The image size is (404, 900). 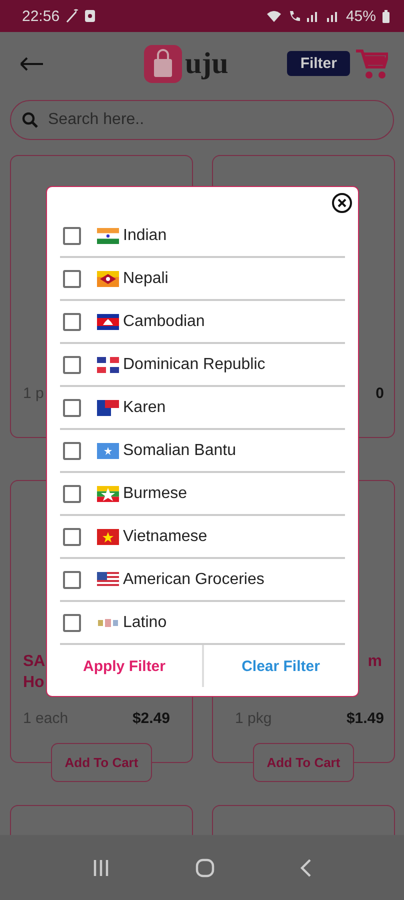 What do you see at coordinates (34, 662) in the screenshot?
I see `product-title: SA` at bounding box center [34, 662].